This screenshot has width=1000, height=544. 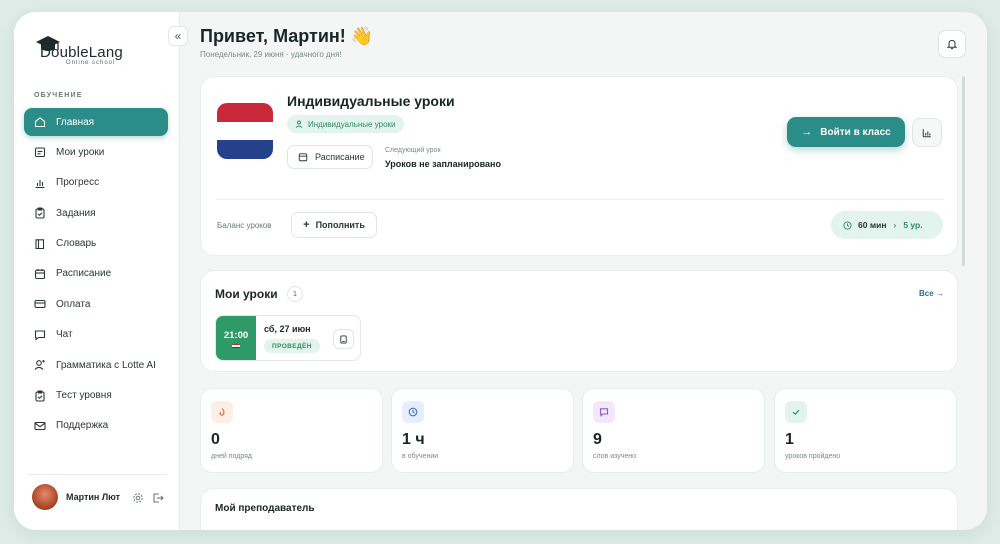 I want to click on lessons-count-badge: 1, so click(x=295, y=294).